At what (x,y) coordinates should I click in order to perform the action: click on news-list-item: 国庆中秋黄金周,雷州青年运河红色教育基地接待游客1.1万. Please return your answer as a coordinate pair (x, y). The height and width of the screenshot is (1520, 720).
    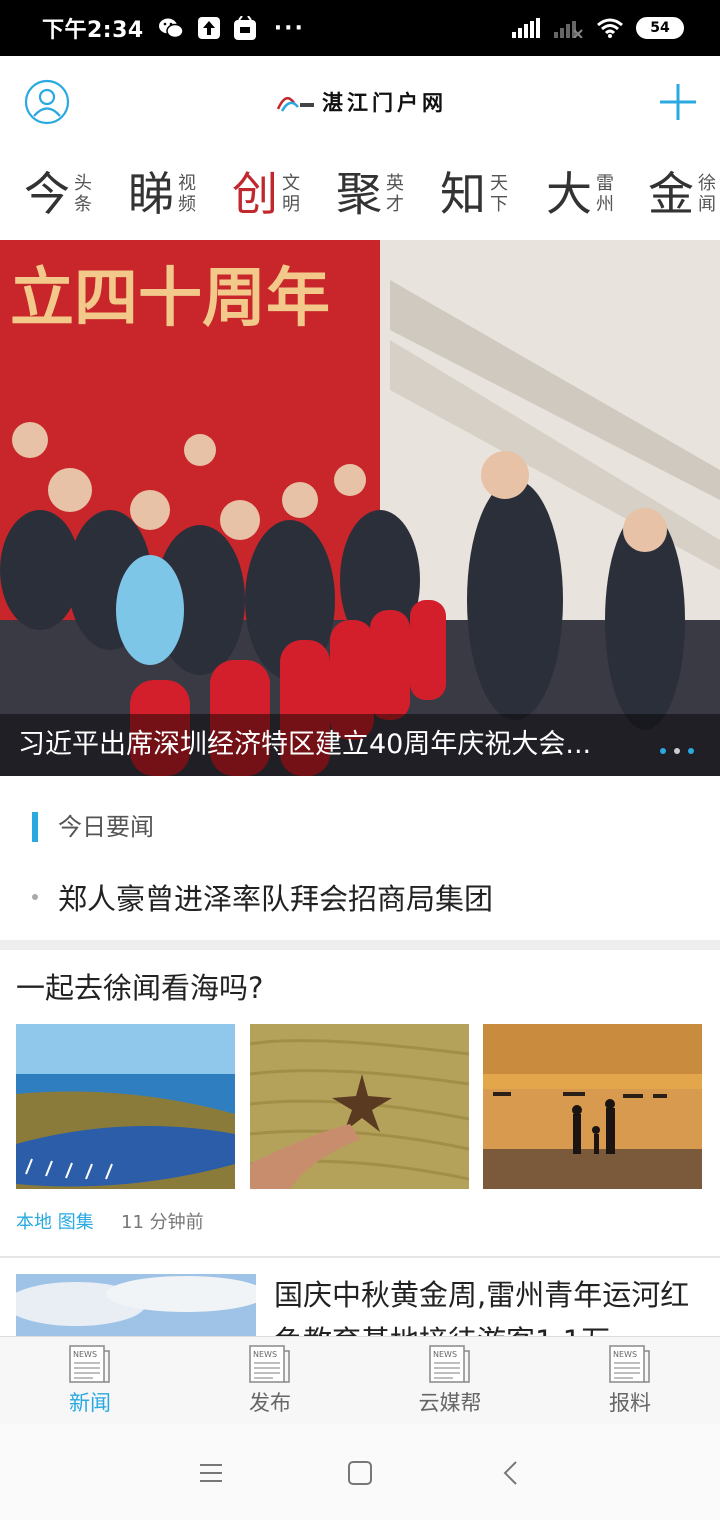
    Looking at the image, I should click on (360, 1298).